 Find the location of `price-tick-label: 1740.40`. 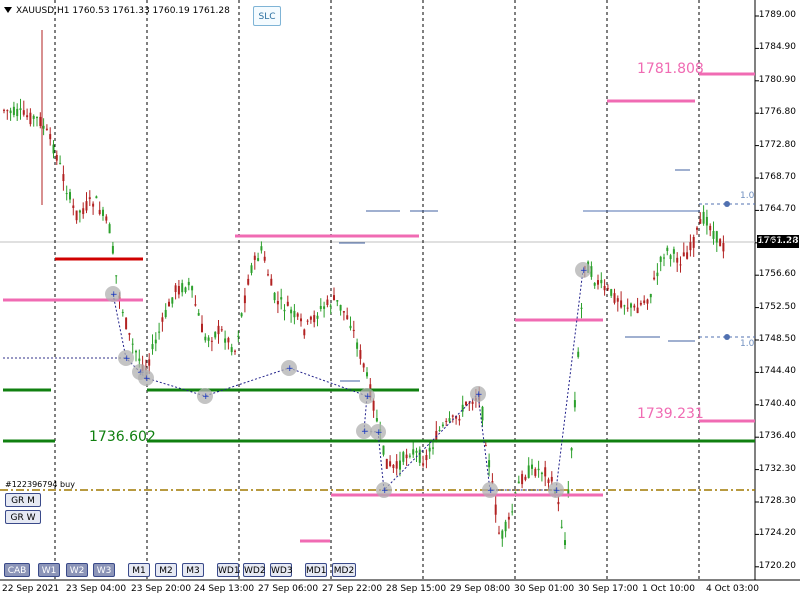

price-tick-label: 1740.40 is located at coordinates (777, 403).